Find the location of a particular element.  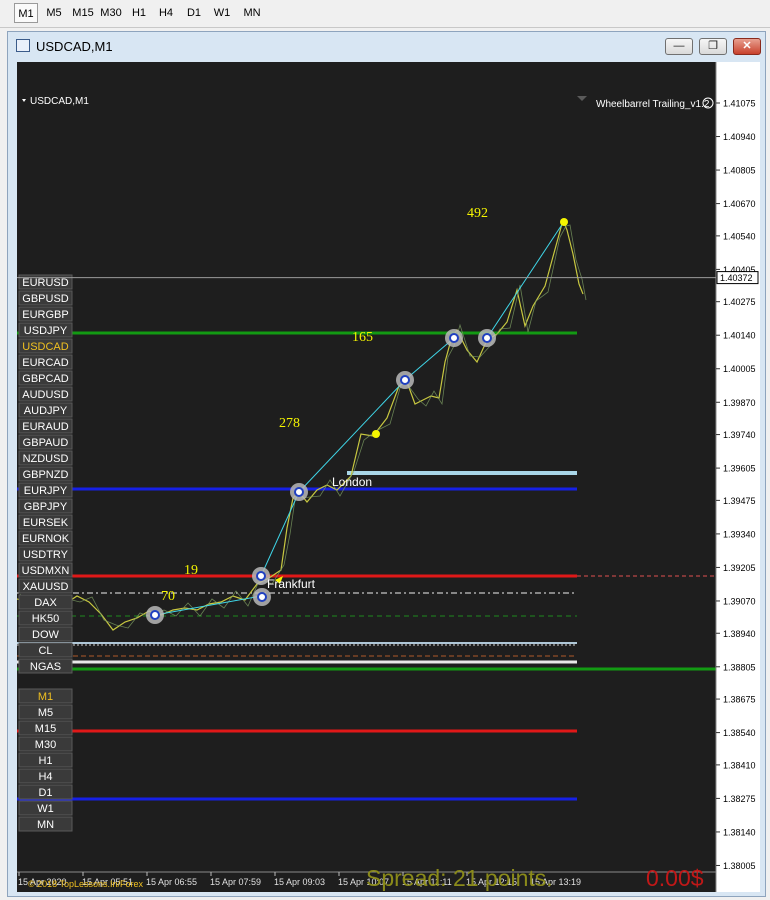

symbol-button-label: AUDJPY is located at coordinates (46, 411).